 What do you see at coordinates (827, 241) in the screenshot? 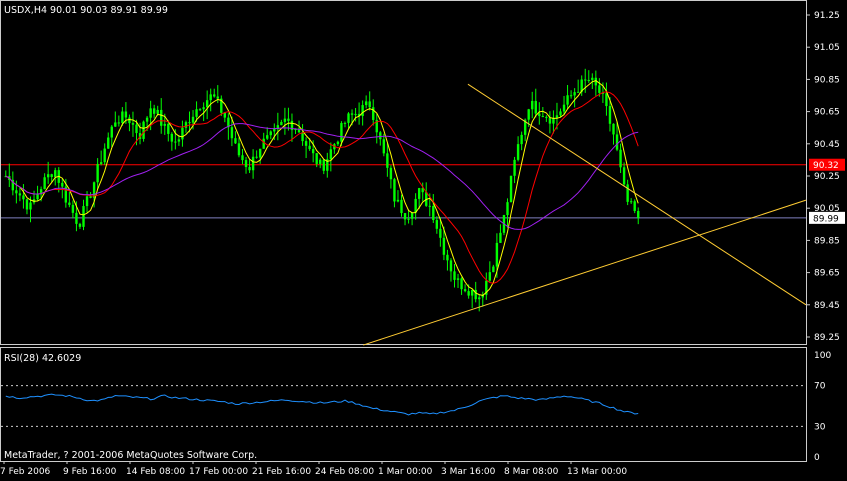
I see `price-tick-label: 89.85` at bounding box center [827, 241].